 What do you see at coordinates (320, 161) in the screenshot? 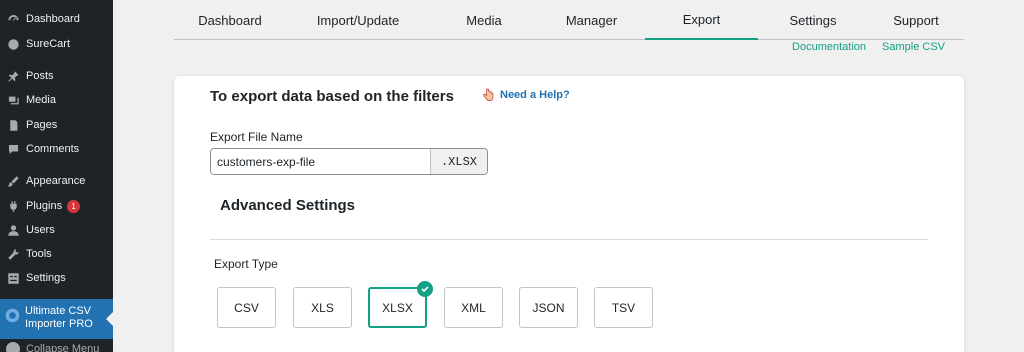
I see `export-file-name-input` at bounding box center [320, 161].